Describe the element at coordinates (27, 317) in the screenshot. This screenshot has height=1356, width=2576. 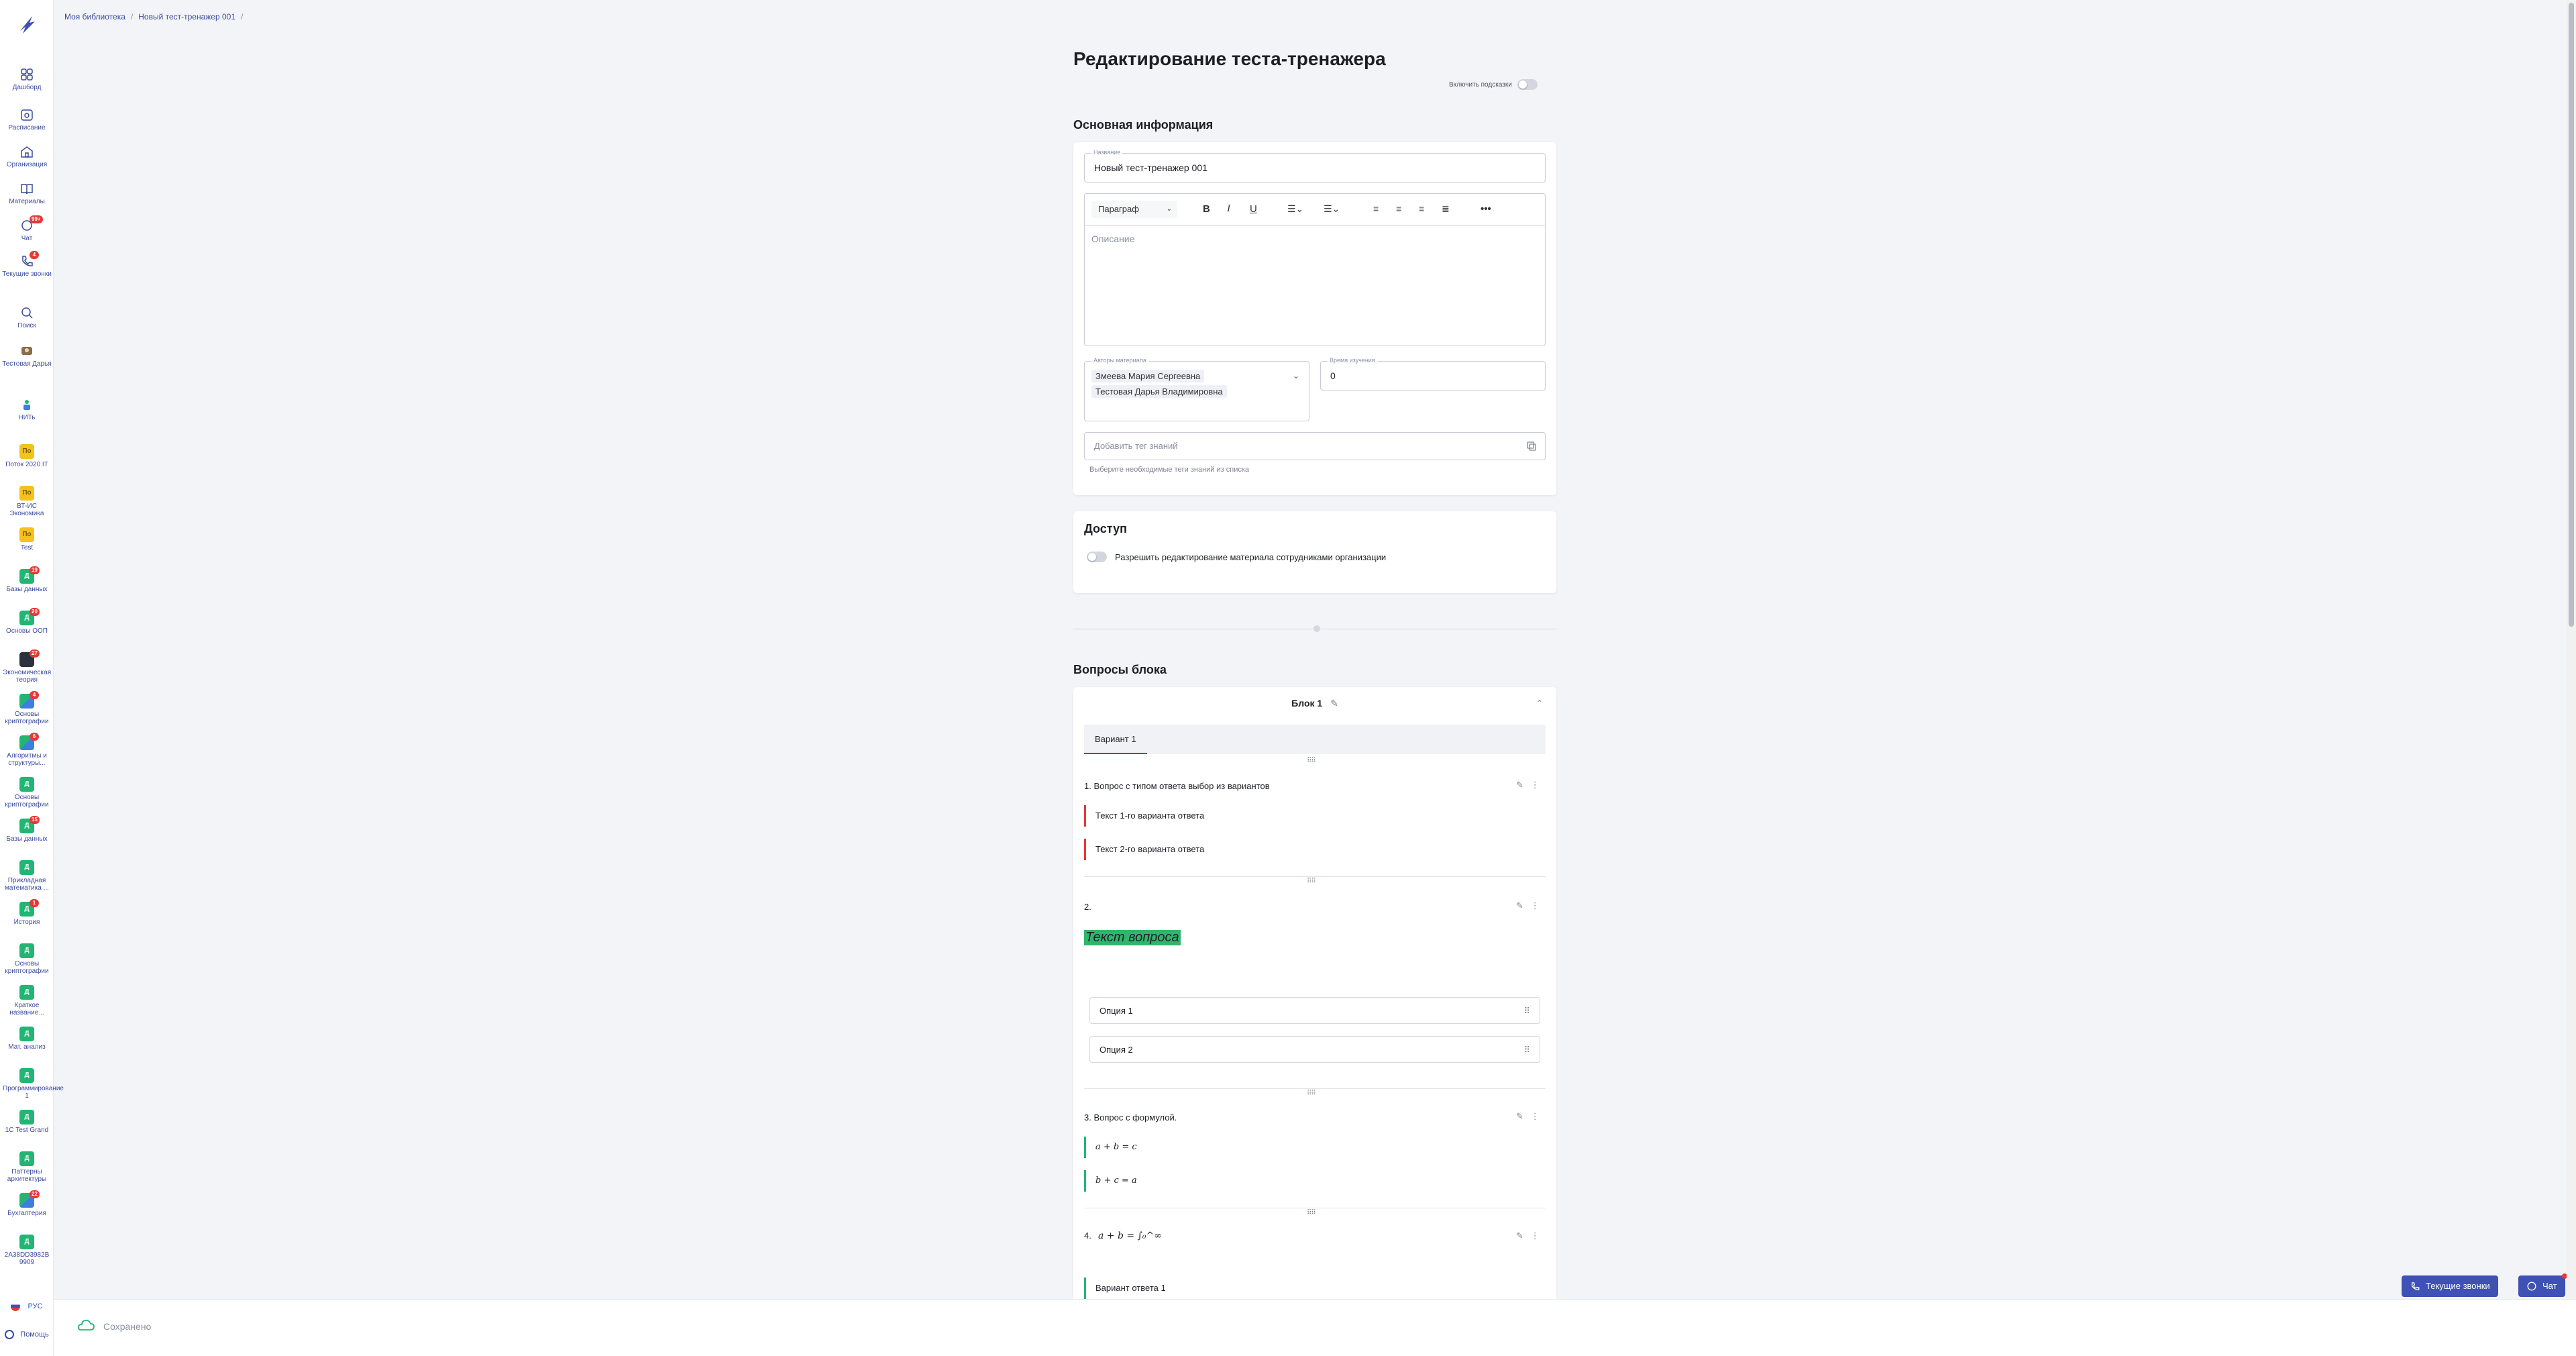
I see `sidebar-item-search: Поиск` at that location.